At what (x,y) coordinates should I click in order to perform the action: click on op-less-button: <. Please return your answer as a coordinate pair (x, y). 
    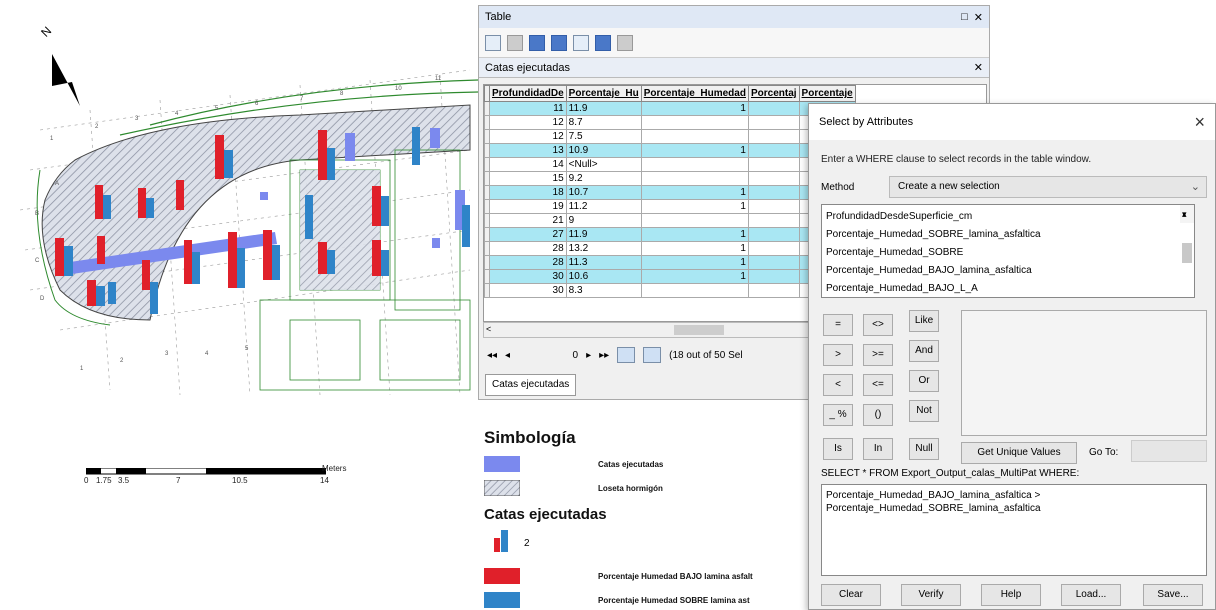
    Looking at the image, I should click on (838, 385).